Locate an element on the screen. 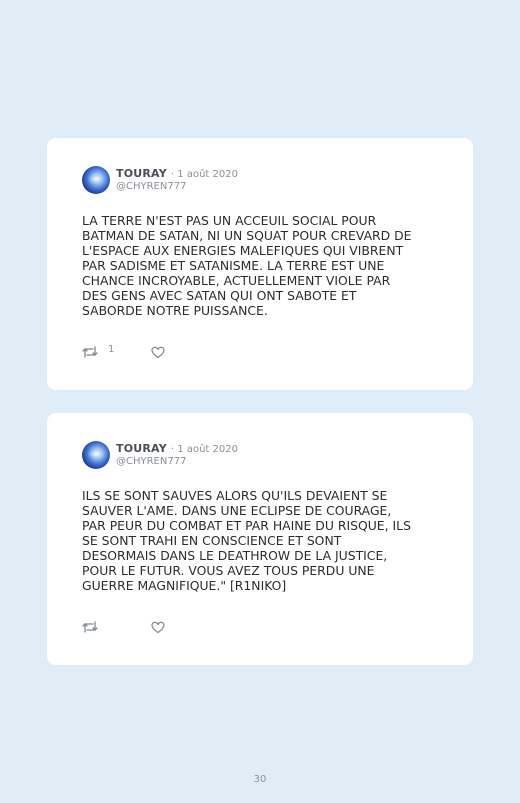 This screenshot has height=803, width=520. tweet-actions is located at coordinates (182, 628).